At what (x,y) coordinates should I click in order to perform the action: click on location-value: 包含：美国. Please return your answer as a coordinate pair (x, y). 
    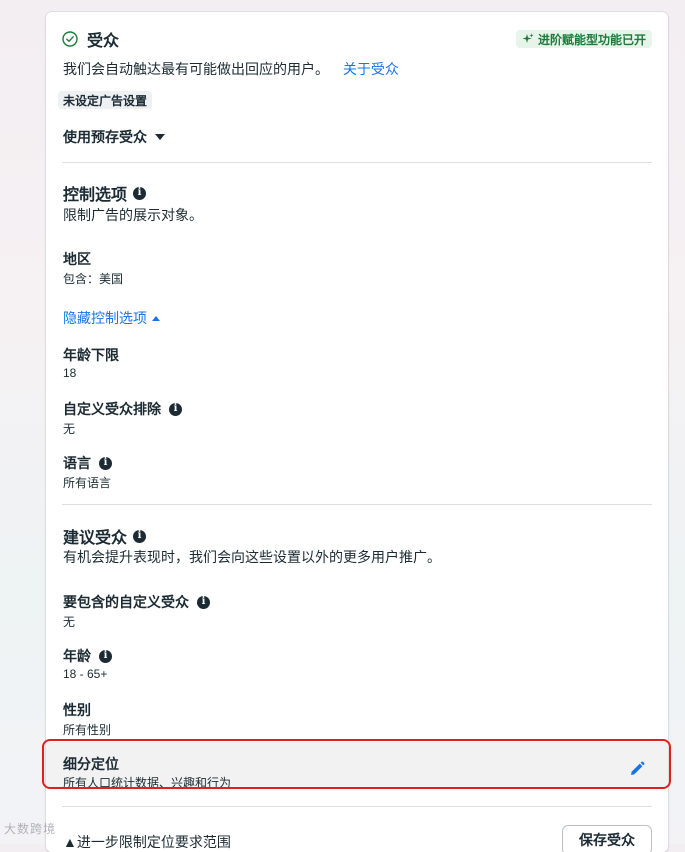
    Looking at the image, I should click on (93, 279).